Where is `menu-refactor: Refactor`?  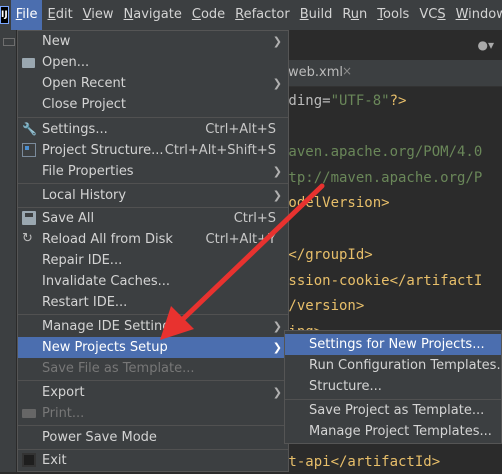
menu-refactor: Refactor is located at coordinates (262, 15).